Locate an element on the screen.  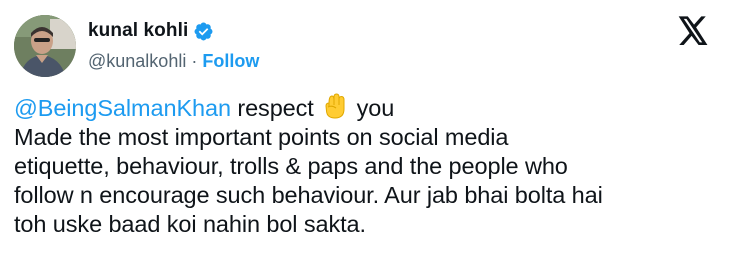
author-names: kunal kohli @kunalkohli · Follow is located at coordinates (173, 46).